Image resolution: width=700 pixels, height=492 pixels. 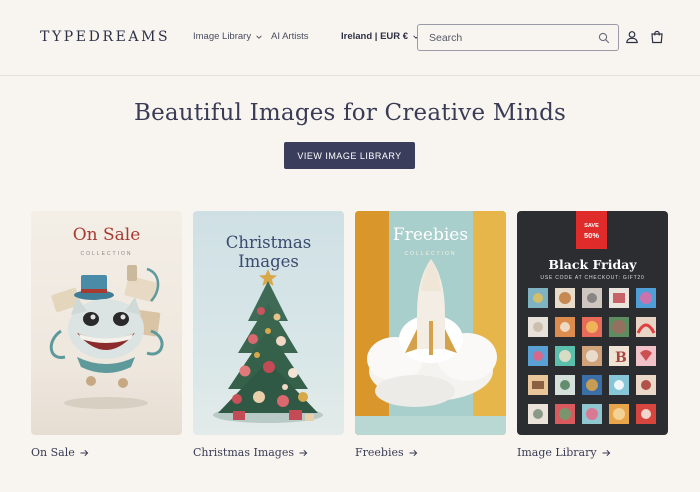 I want to click on country-selector-label: Ireland | EUR €, so click(x=375, y=36).